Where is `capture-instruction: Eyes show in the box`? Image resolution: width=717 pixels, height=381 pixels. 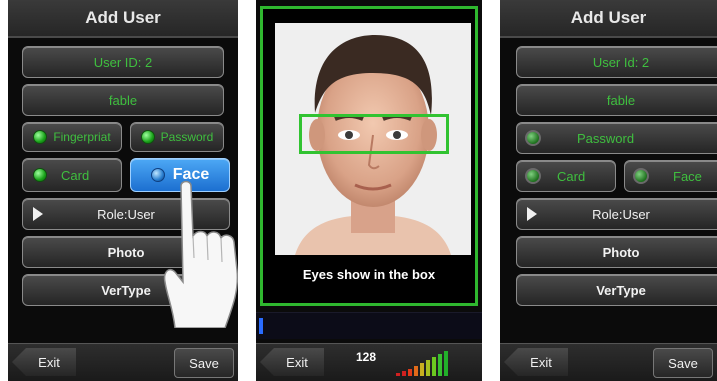 capture-instruction: Eyes show in the box is located at coordinates (369, 274).